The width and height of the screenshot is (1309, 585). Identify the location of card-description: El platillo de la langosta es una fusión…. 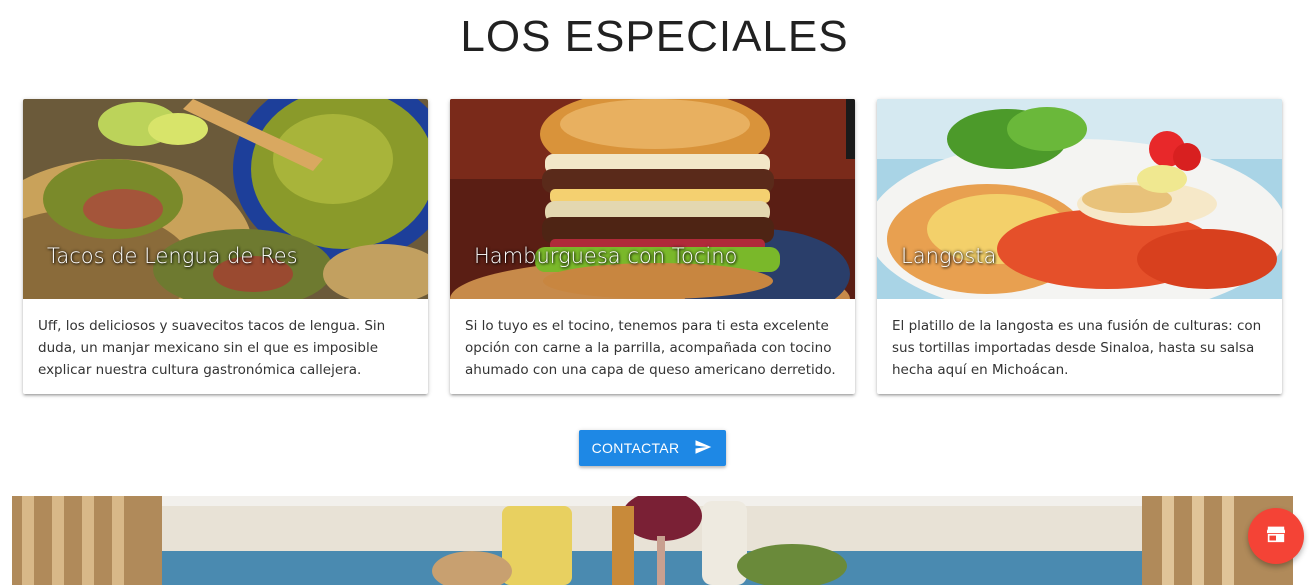
(1077, 348).